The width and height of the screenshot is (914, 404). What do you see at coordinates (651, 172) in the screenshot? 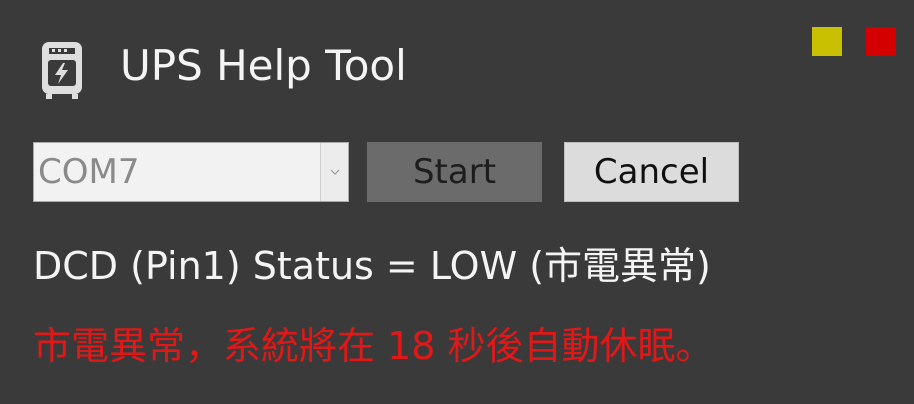
I see `cancel-button: Cancel` at bounding box center [651, 172].